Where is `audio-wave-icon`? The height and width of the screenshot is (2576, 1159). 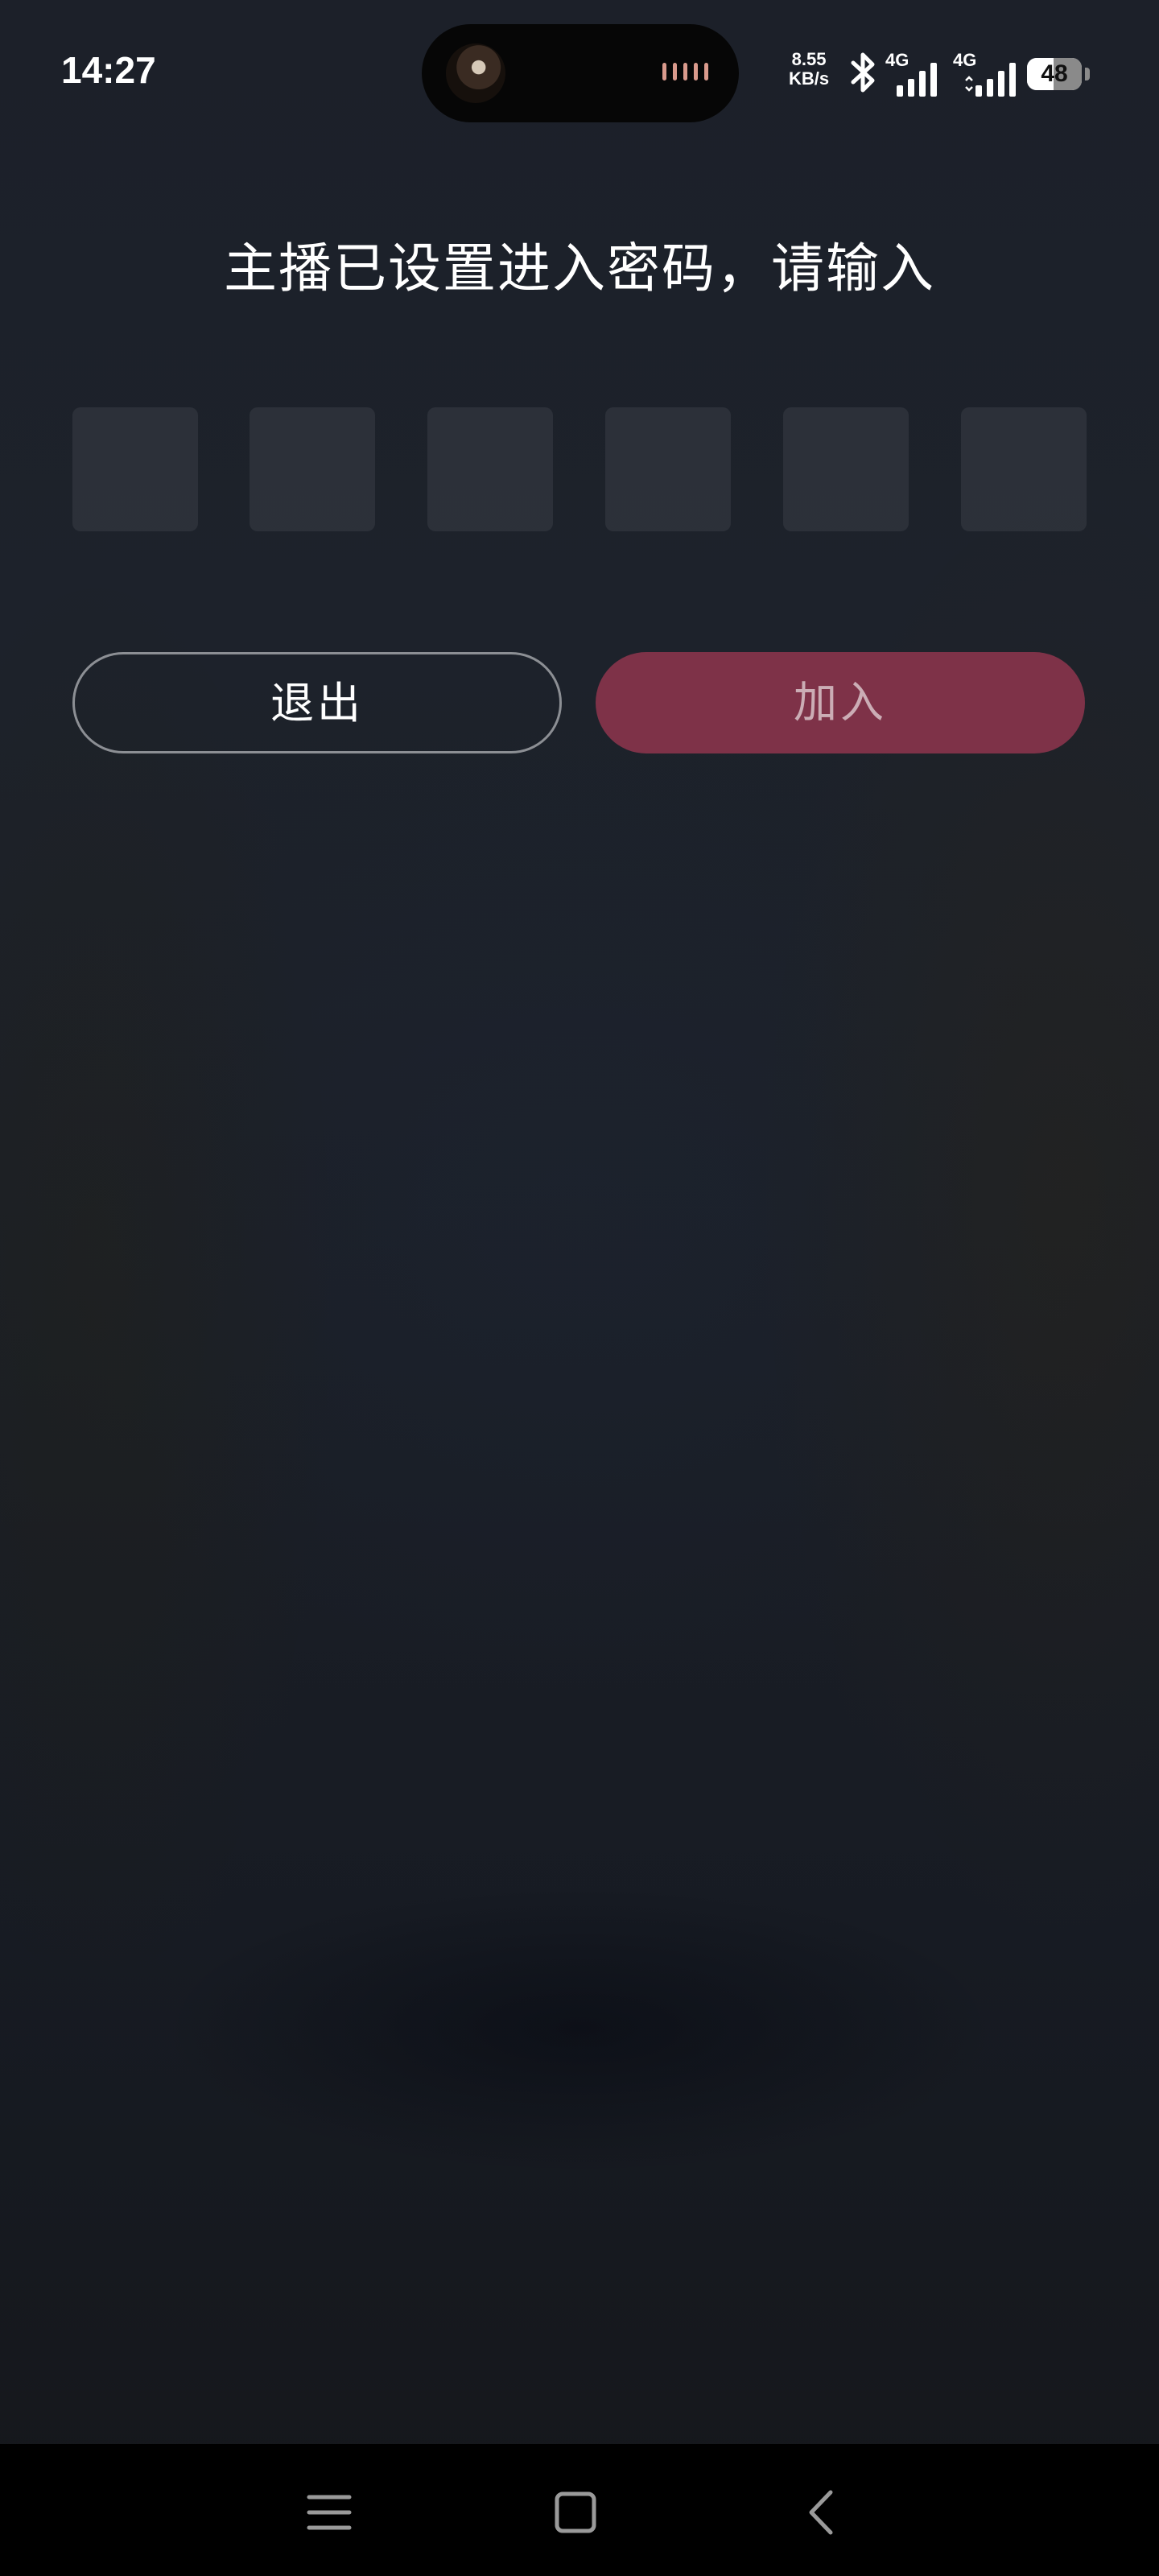 audio-wave-icon is located at coordinates (685, 71).